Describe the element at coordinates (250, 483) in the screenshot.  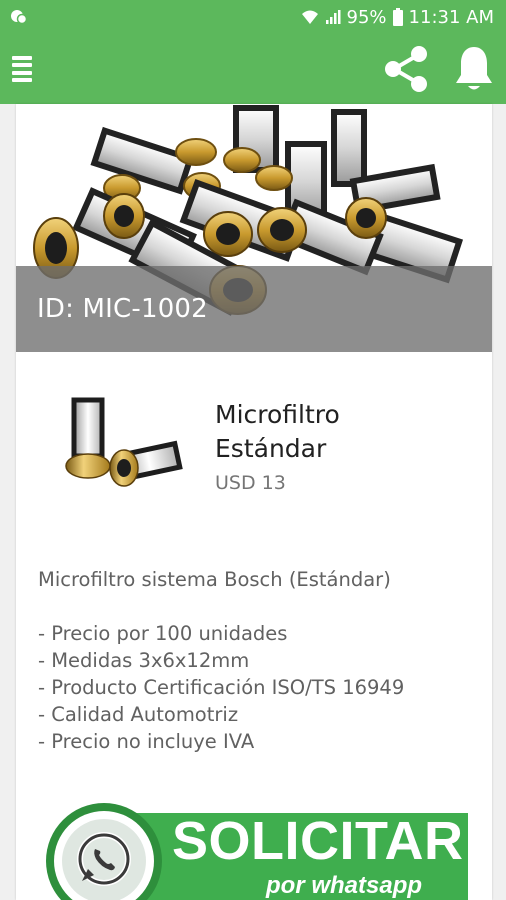
I see `product-price: USD 13` at that location.